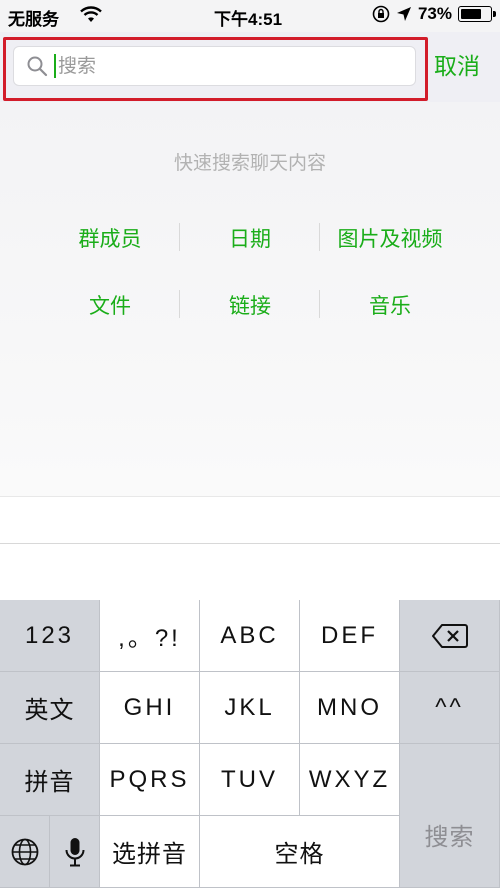 The width and height of the screenshot is (500, 888). Describe the element at coordinates (471, 14) in the screenshot. I see `battery-fill` at that location.